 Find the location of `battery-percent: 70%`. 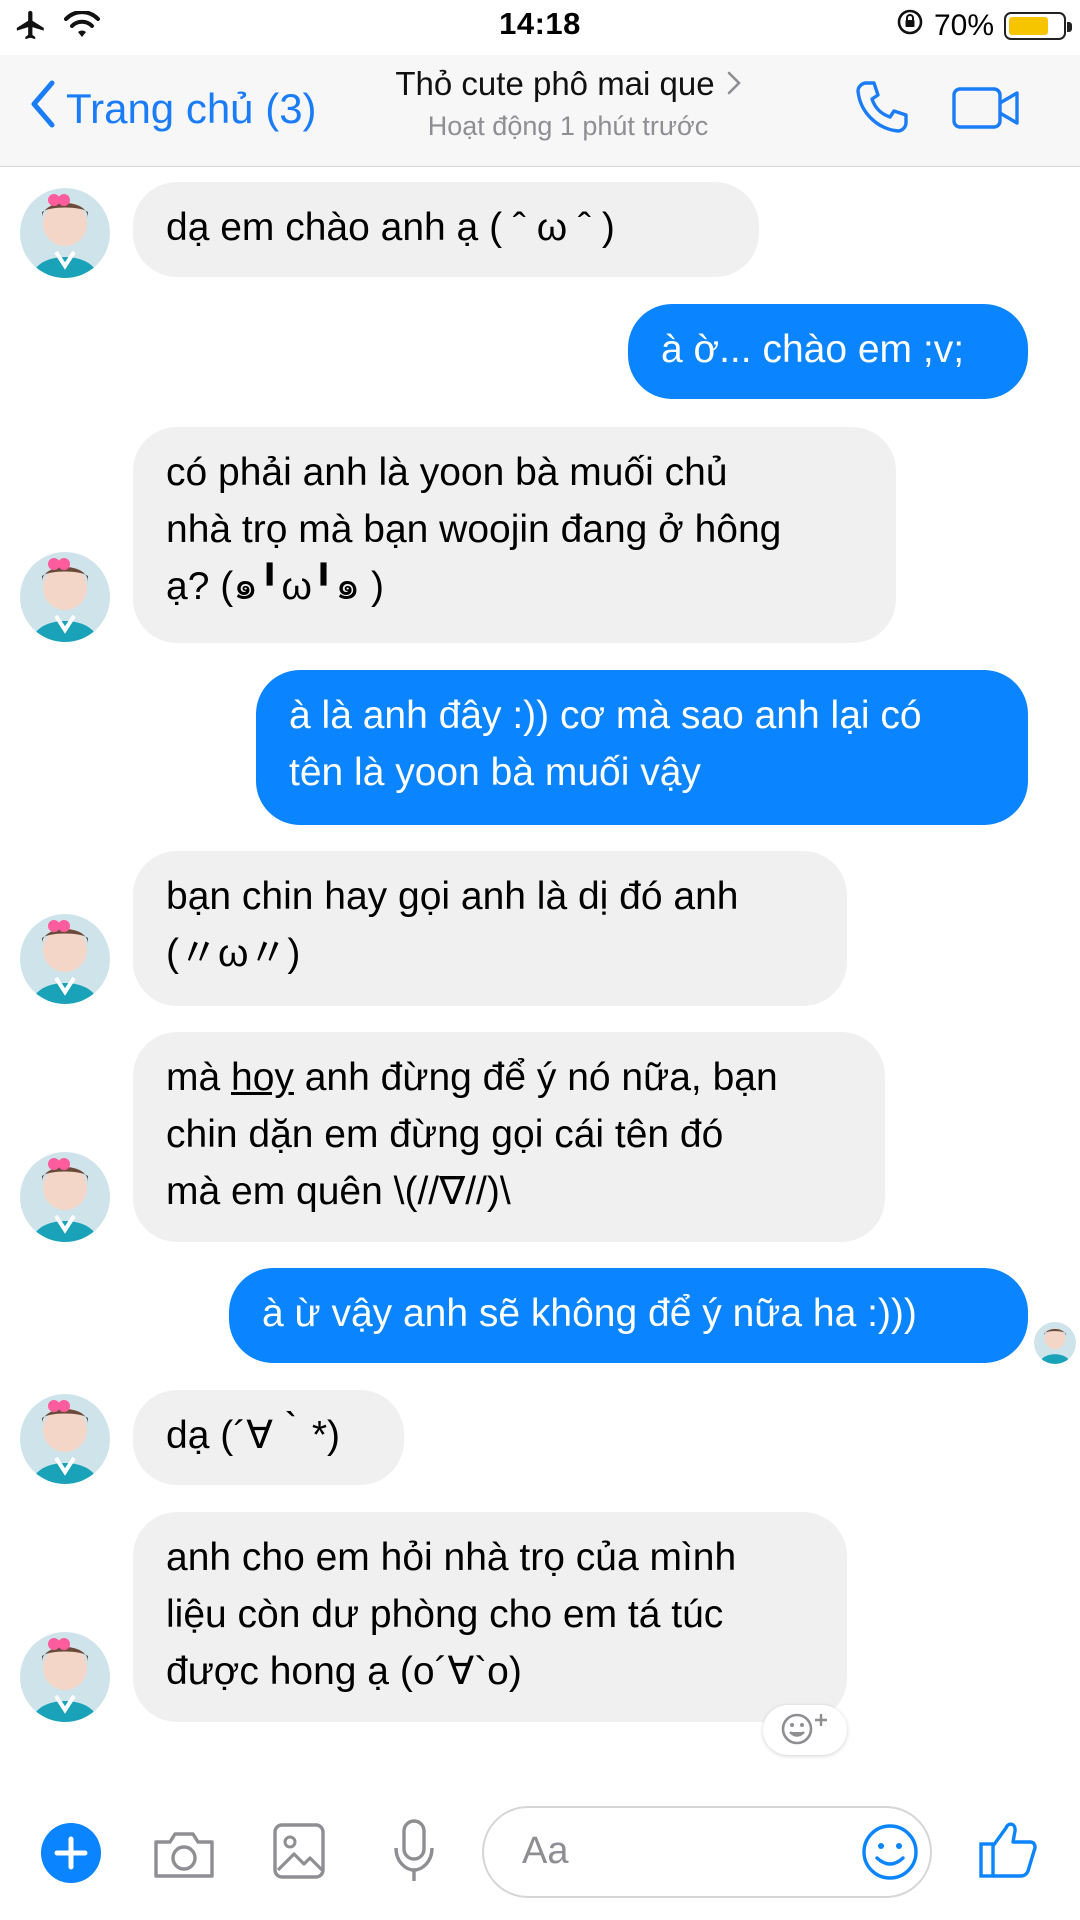

battery-percent: 70% is located at coordinates (963, 25).